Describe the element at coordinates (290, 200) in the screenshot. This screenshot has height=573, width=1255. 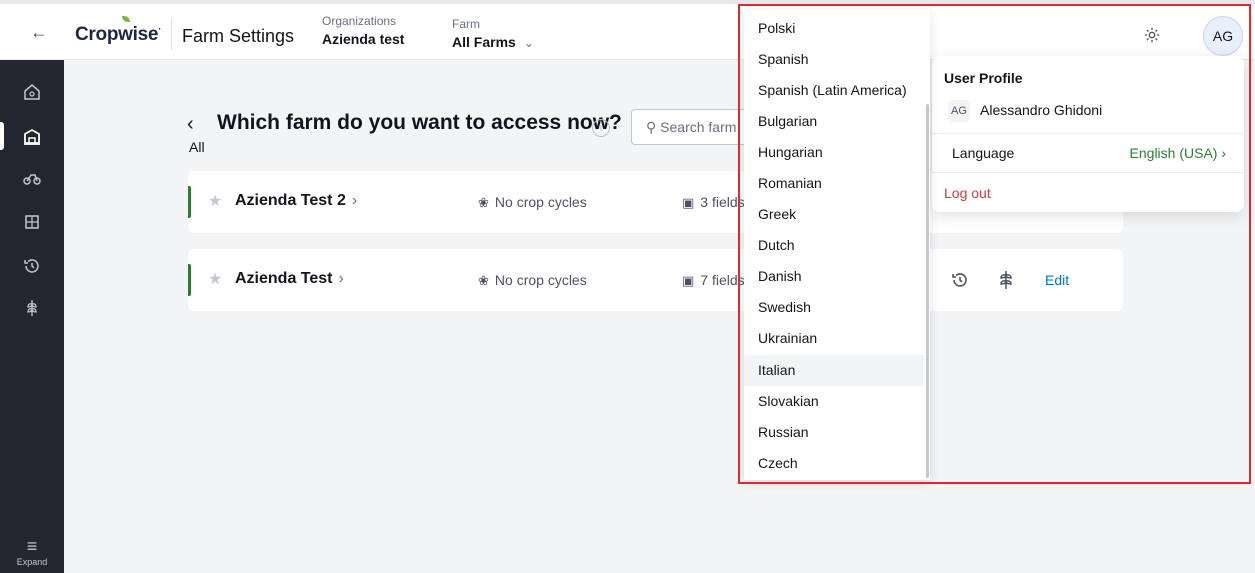
I see `farm-name: Azienda Test 2` at that location.